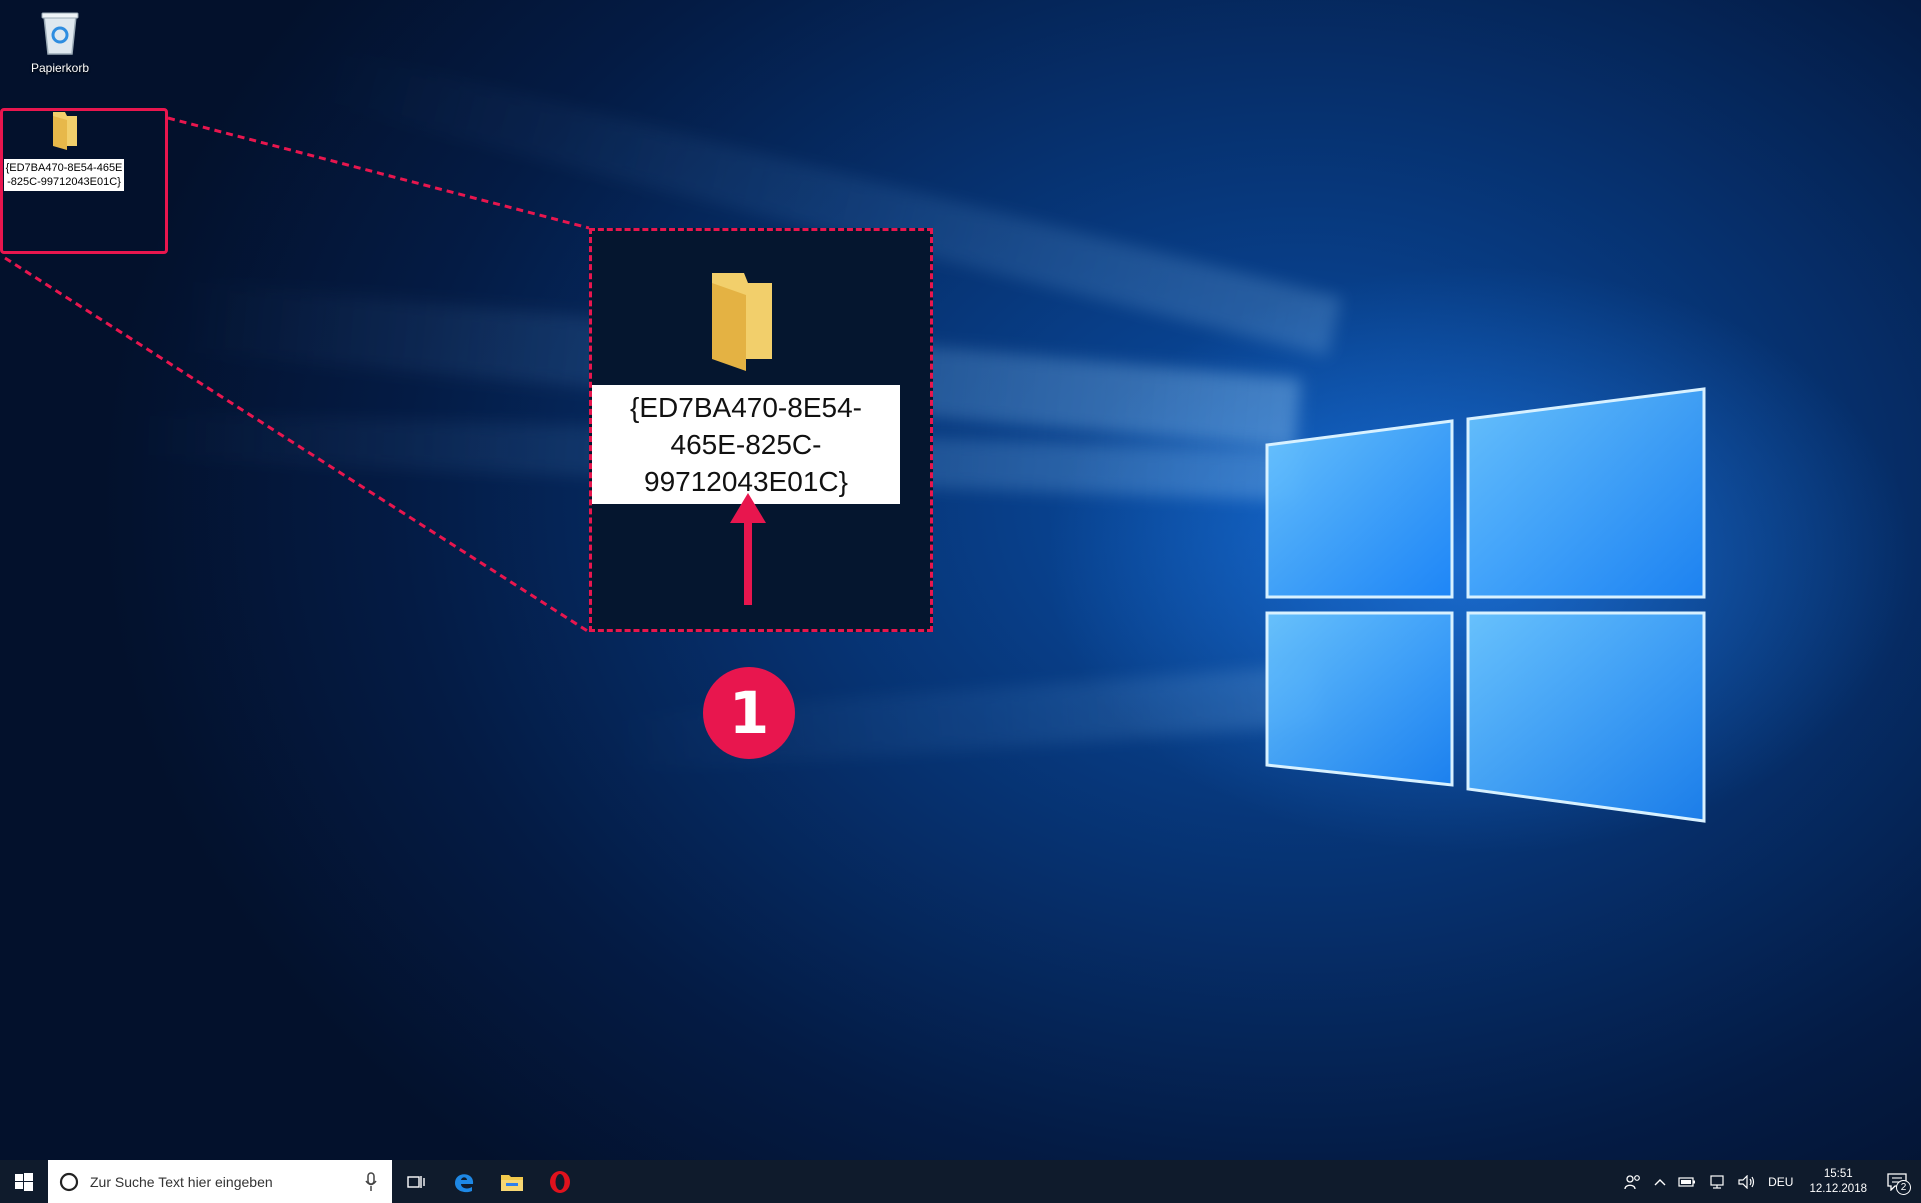  What do you see at coordinates (371, 1181) in the screenshot?
I see `microphone-icon` at bounding box center [371, 1181].